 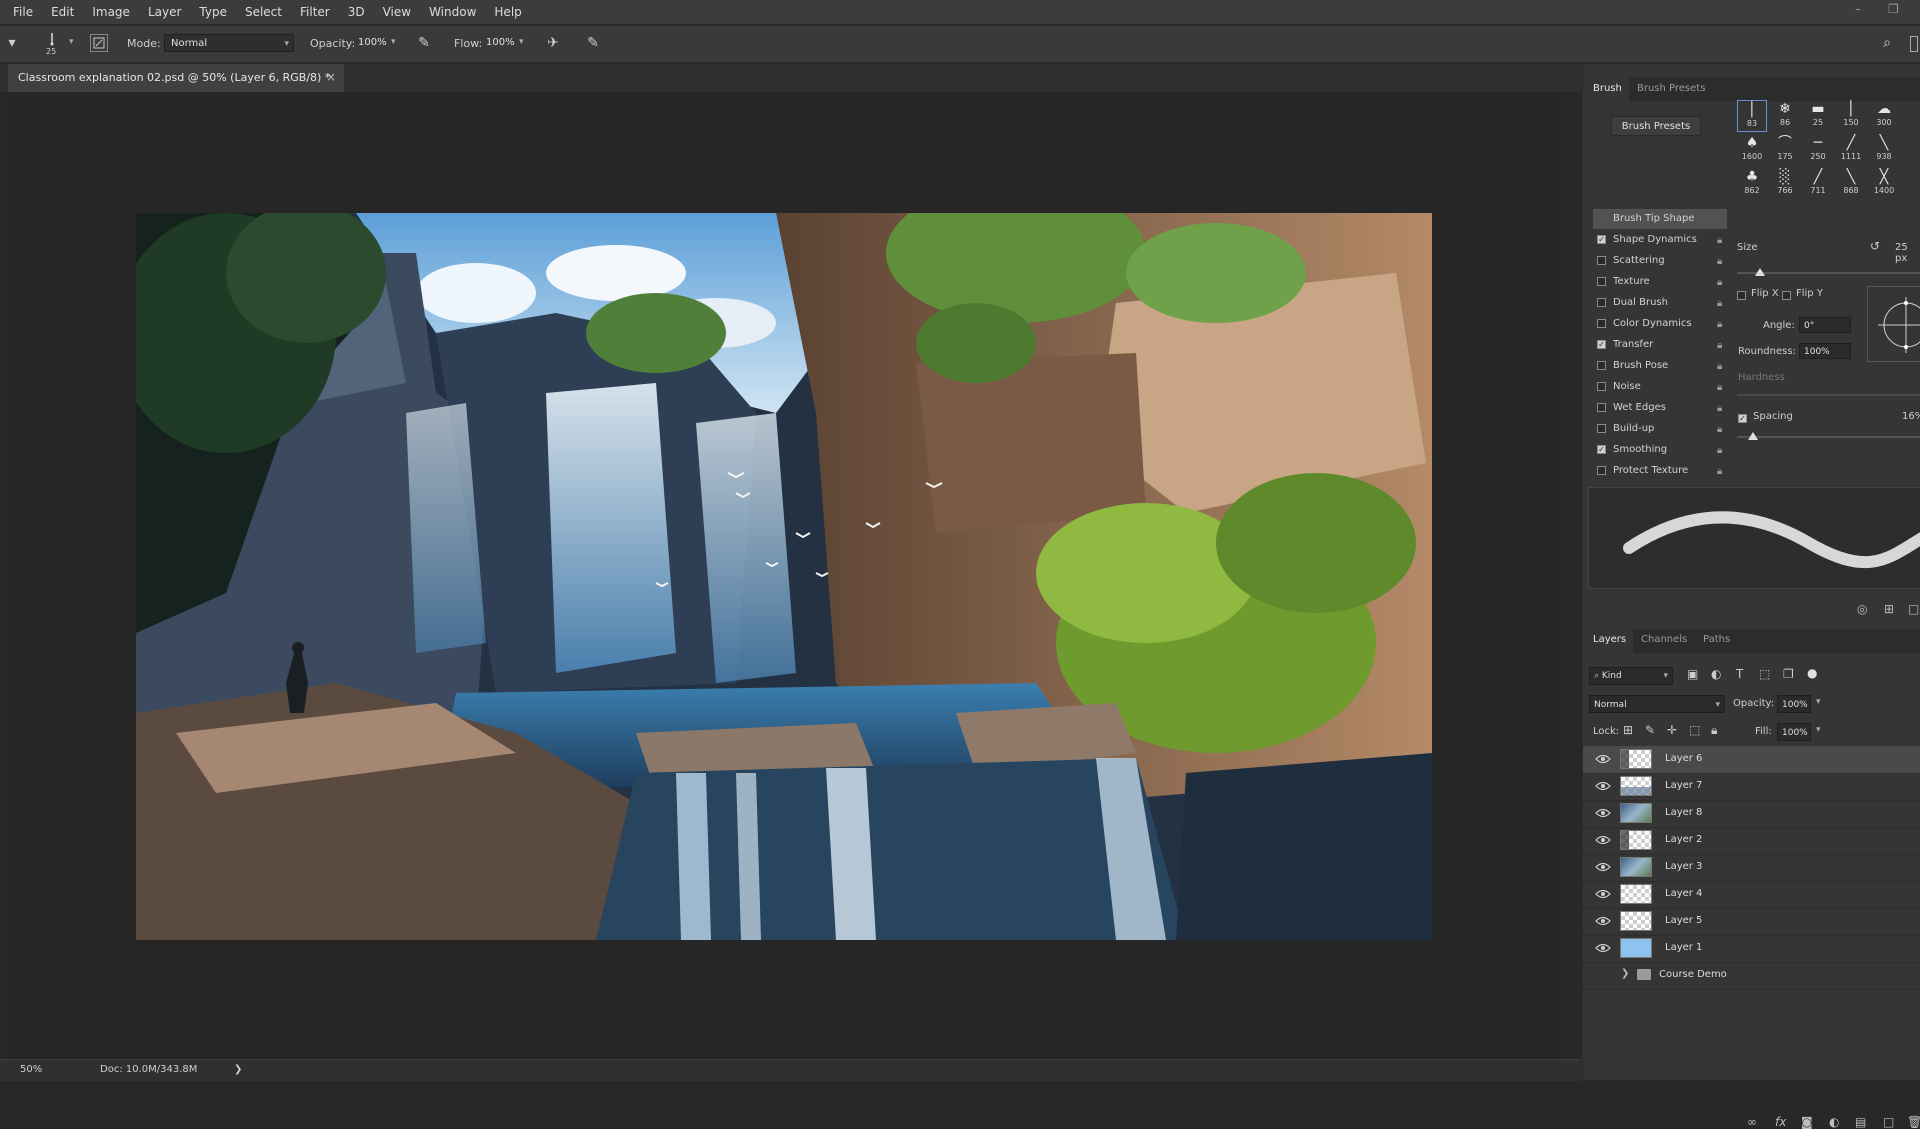 What do you see at coordinates (1818, 116) in the screenshot?
I see `brush-tip-25: ▬ 25` at bounding box center [1818, 116].